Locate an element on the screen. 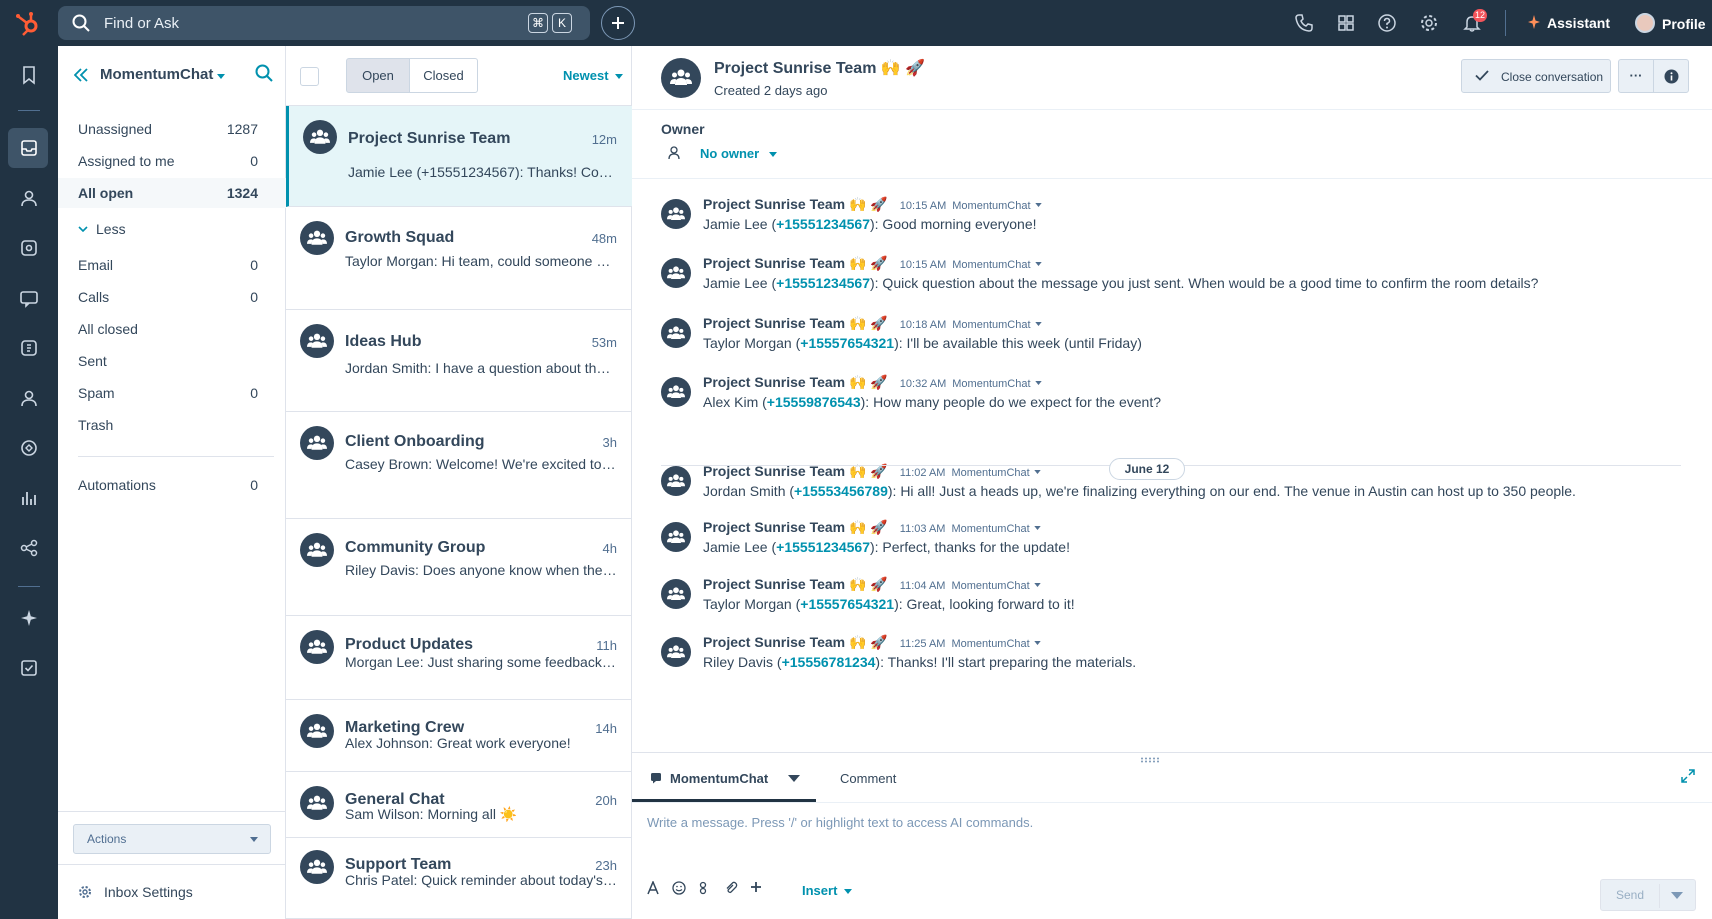  help-icon is located at coordinates (1387, 23).